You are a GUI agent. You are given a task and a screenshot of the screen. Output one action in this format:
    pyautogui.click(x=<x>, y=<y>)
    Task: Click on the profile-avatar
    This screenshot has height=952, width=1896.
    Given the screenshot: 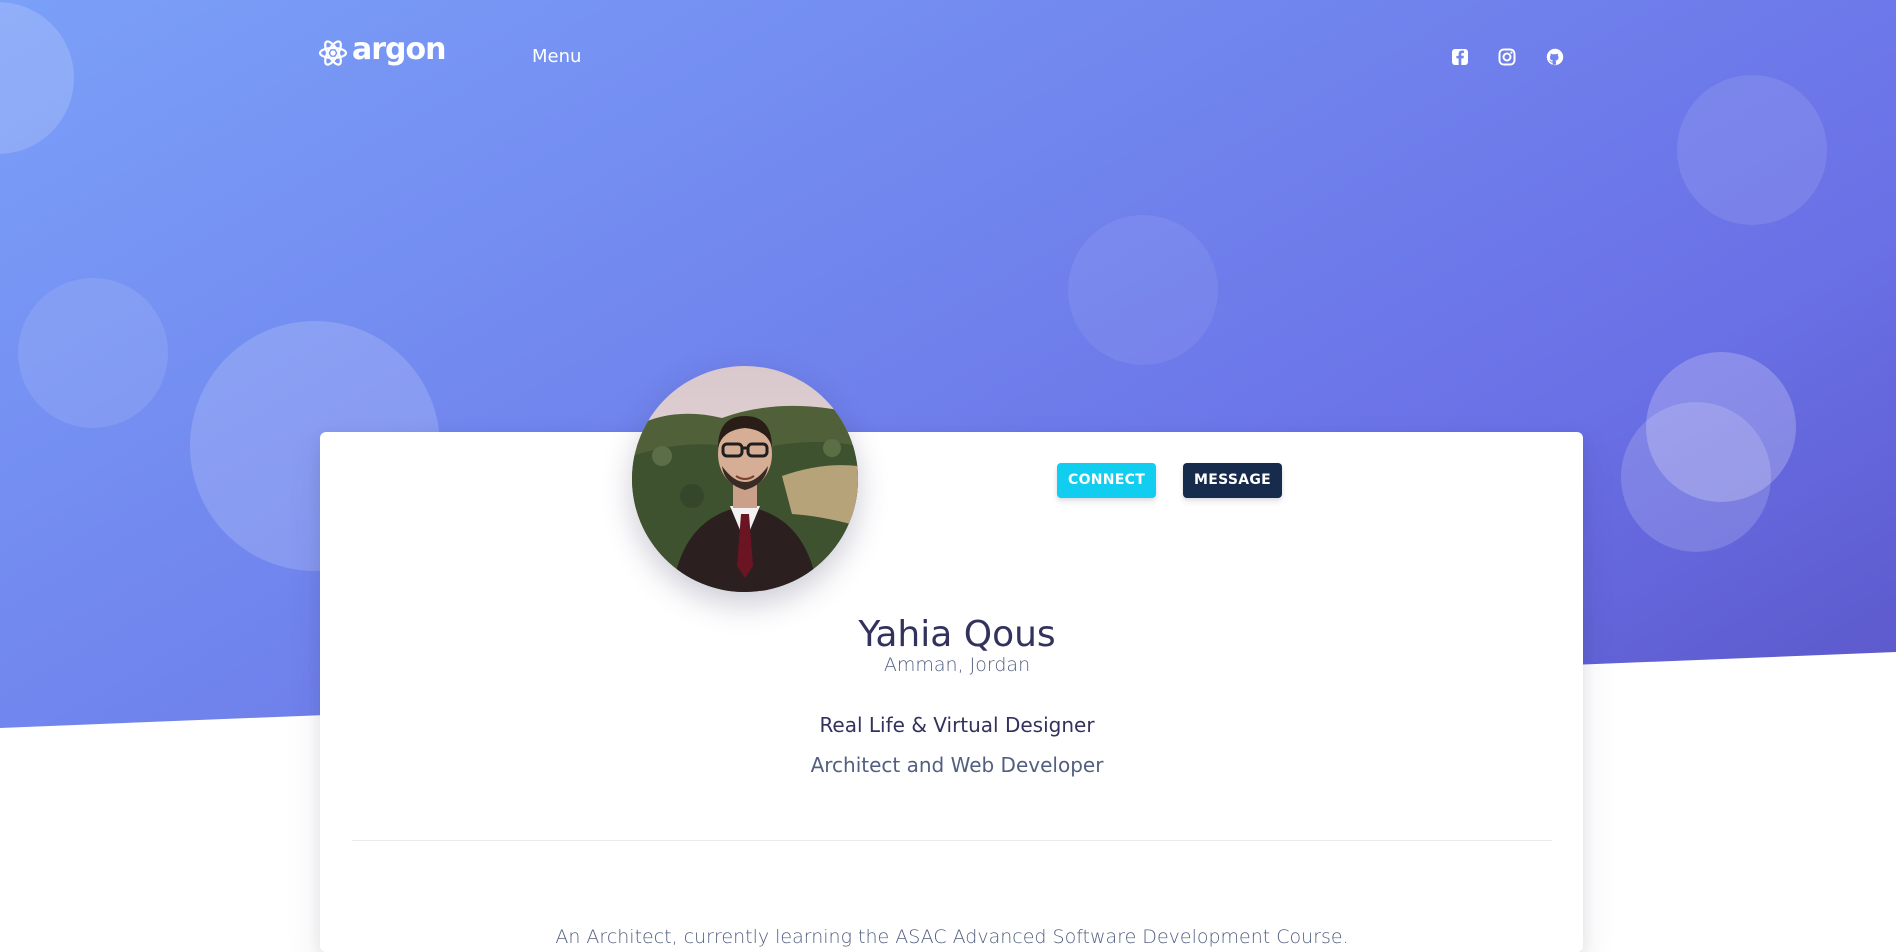 What is the action you would take?
    pyautogui.click(x=745, y=479)
    